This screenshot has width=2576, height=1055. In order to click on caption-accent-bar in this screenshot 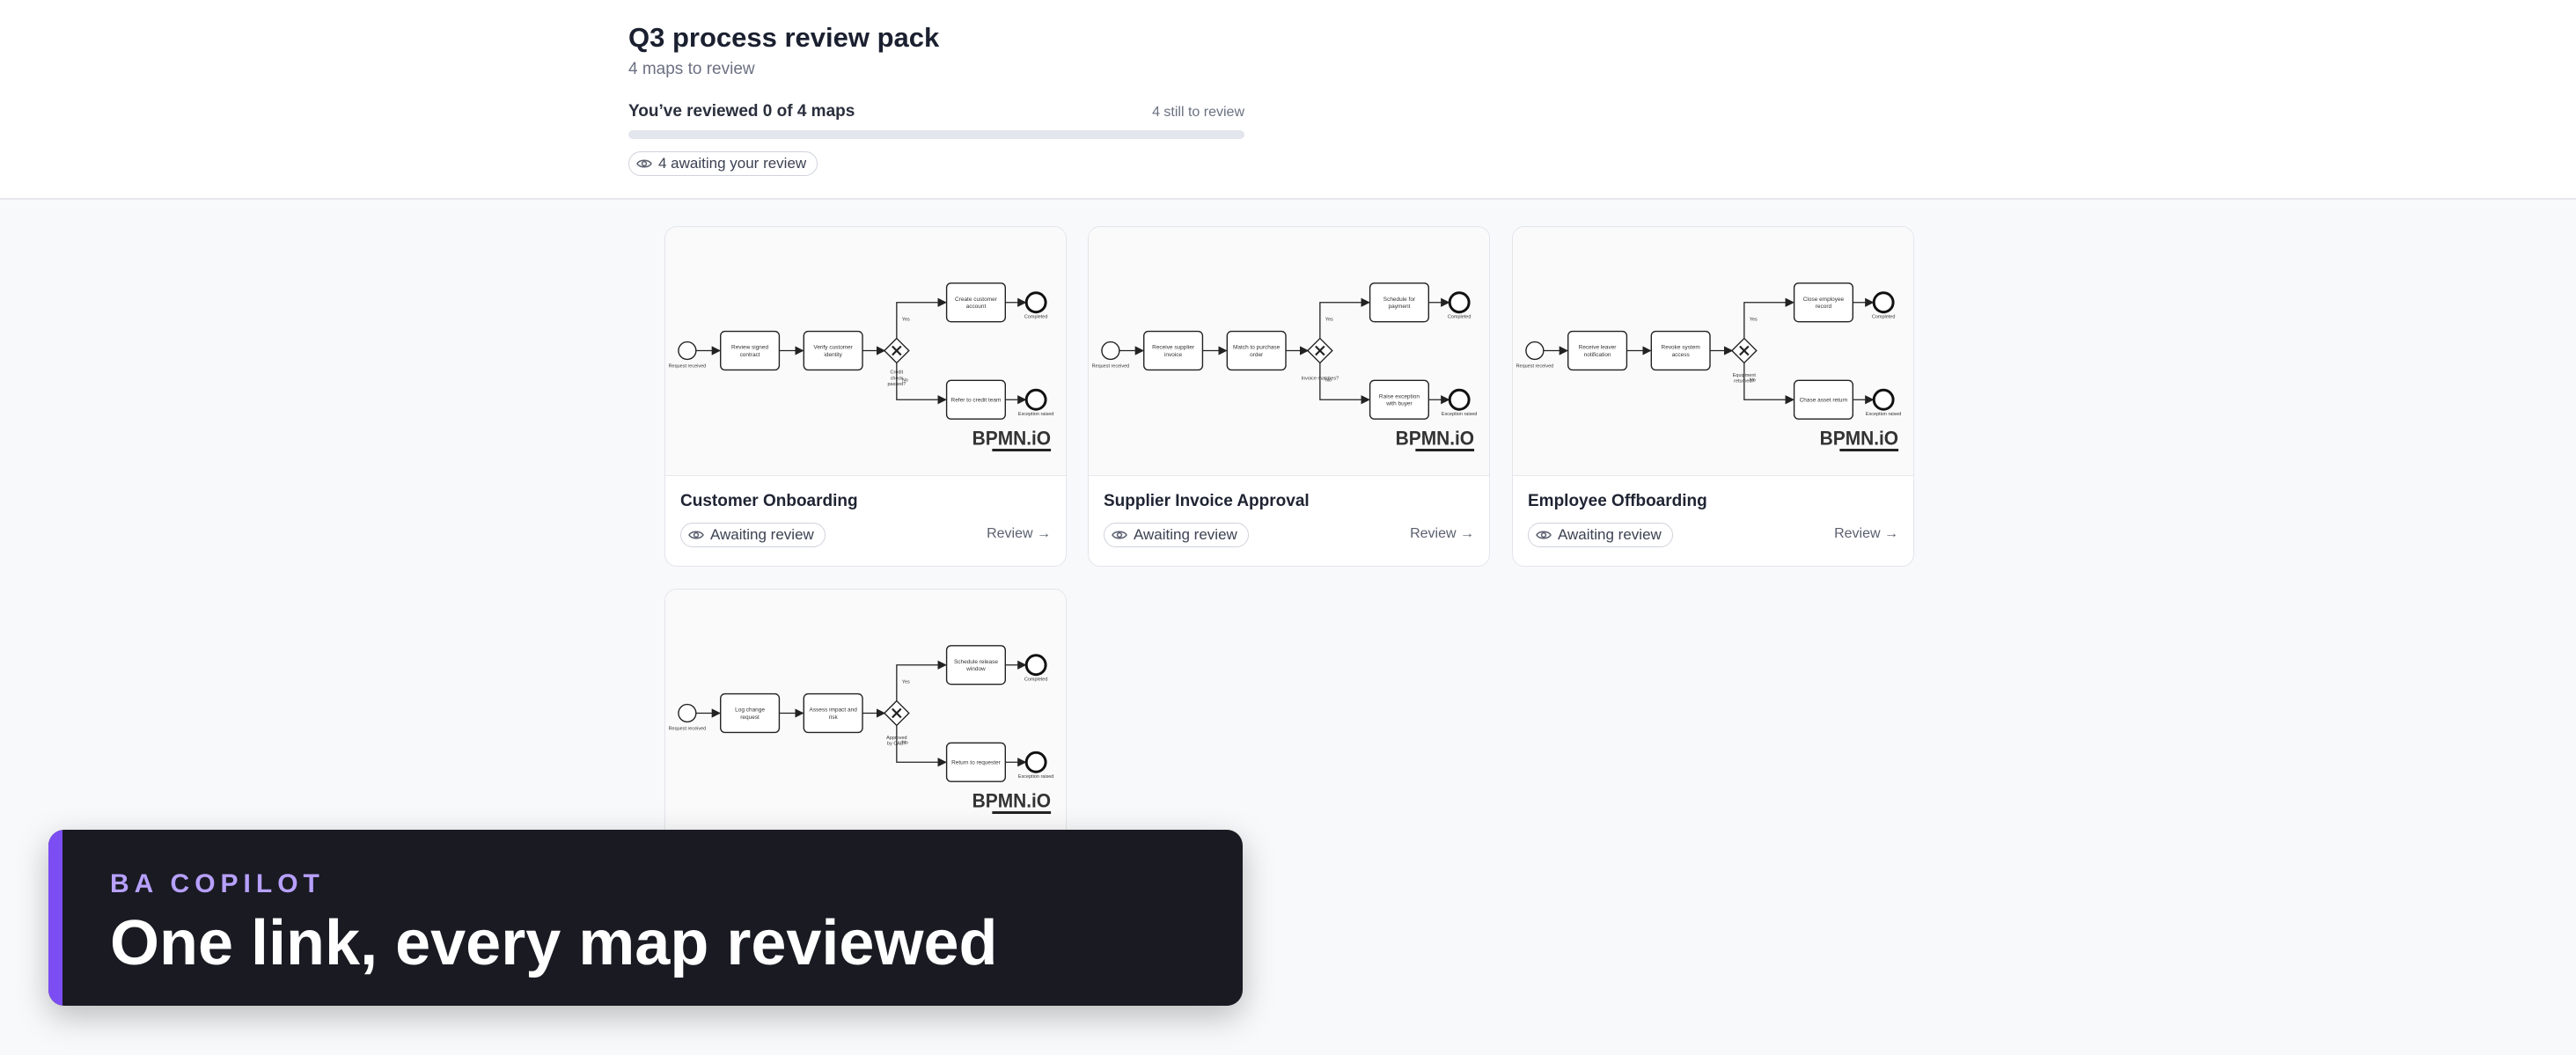, I will do `click(55, 918)`.